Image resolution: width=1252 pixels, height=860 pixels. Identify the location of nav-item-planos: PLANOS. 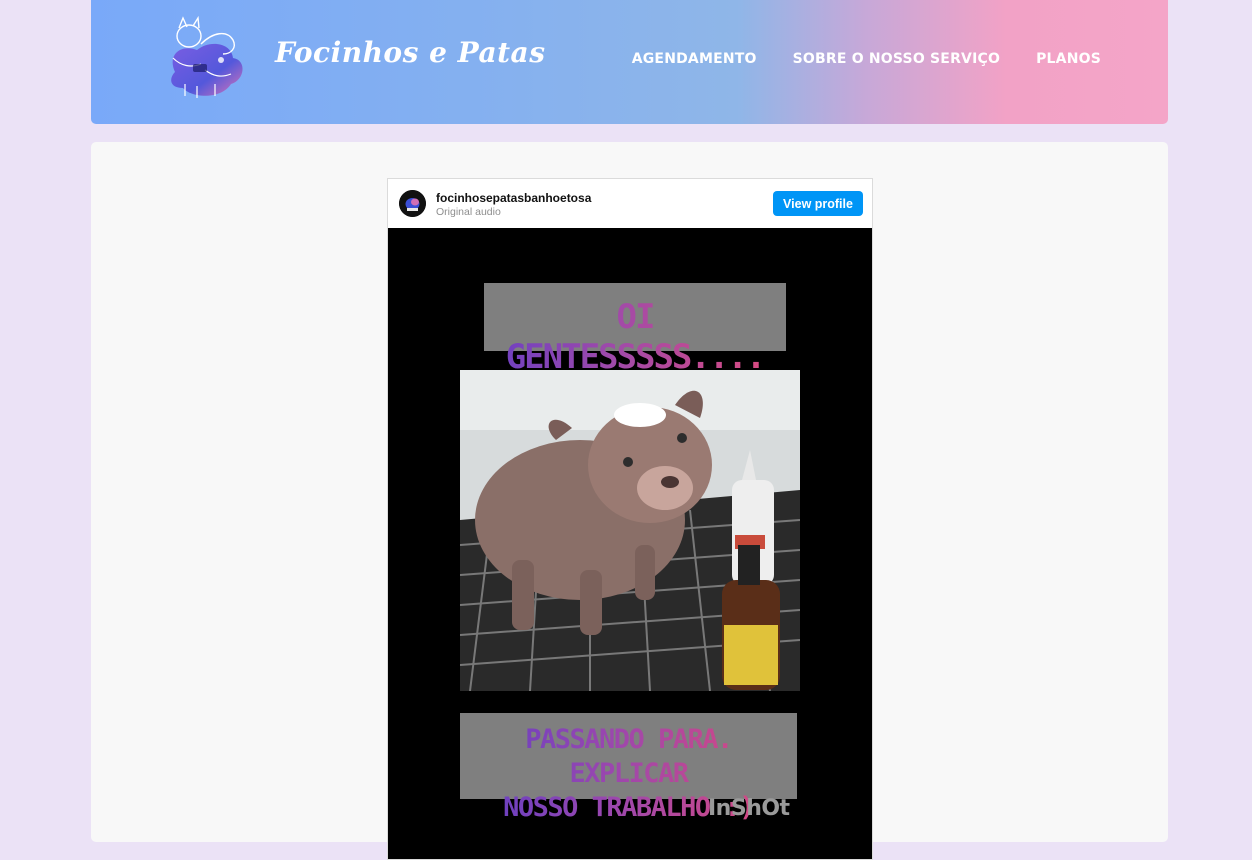
(1068, 59).